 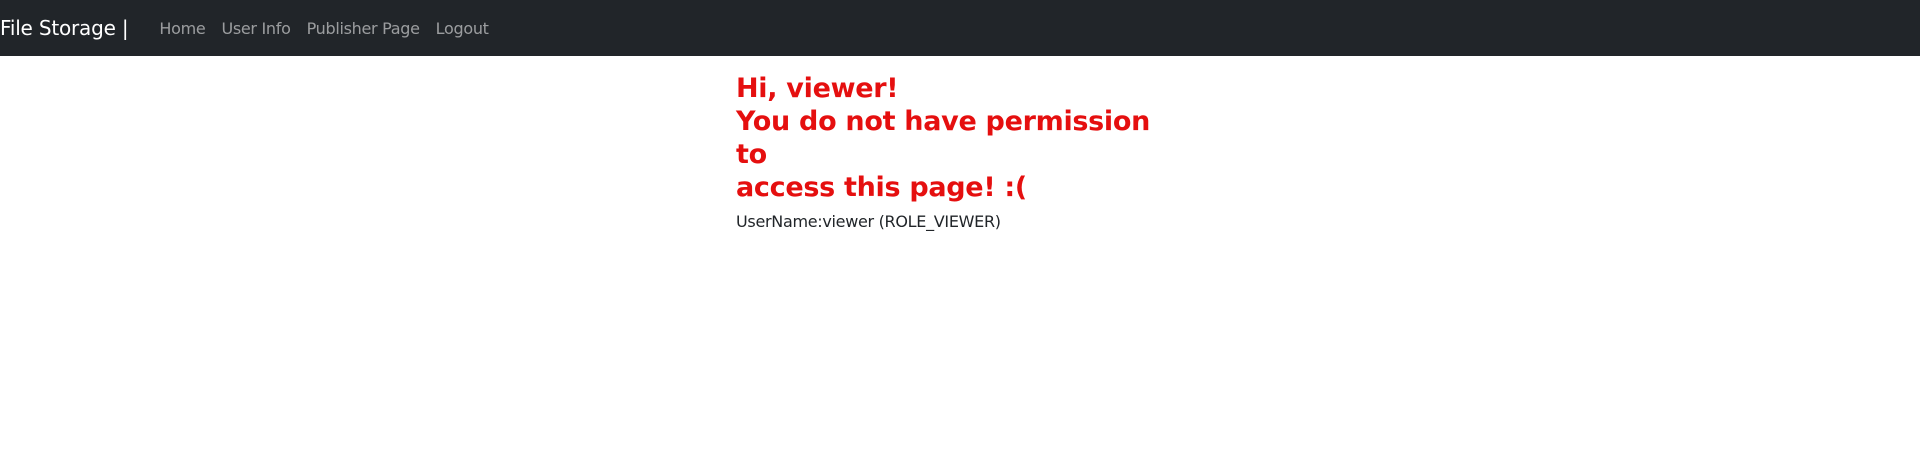 What do you see at coordinates (943, 138) in the screenshot?
I see `permission-message-line1: You do not have permission to` at bounding box center [943, 138].